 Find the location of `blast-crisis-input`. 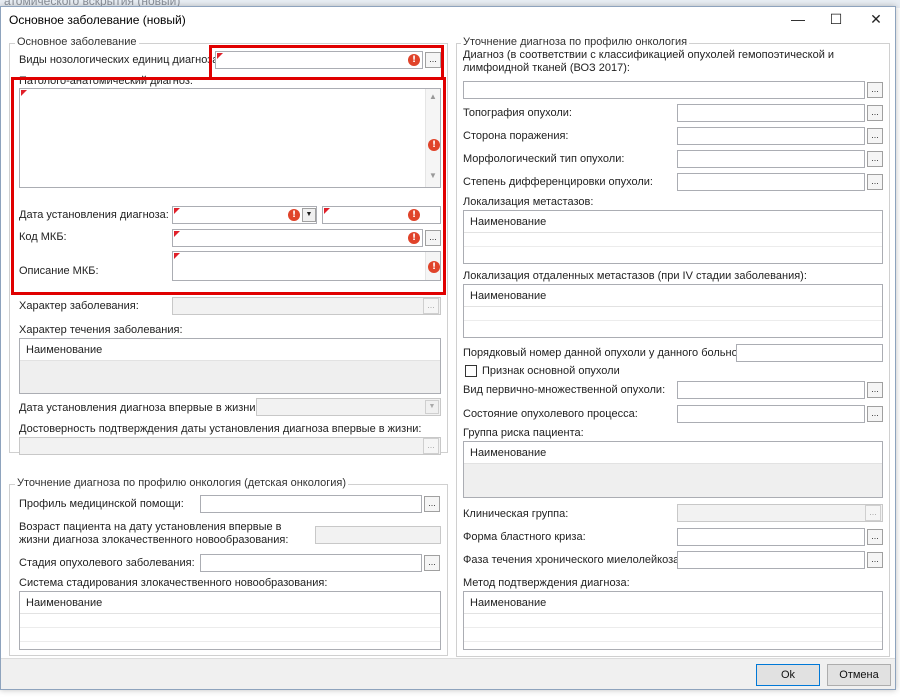

blast-crisis-input is located at coordinates (771, 537).